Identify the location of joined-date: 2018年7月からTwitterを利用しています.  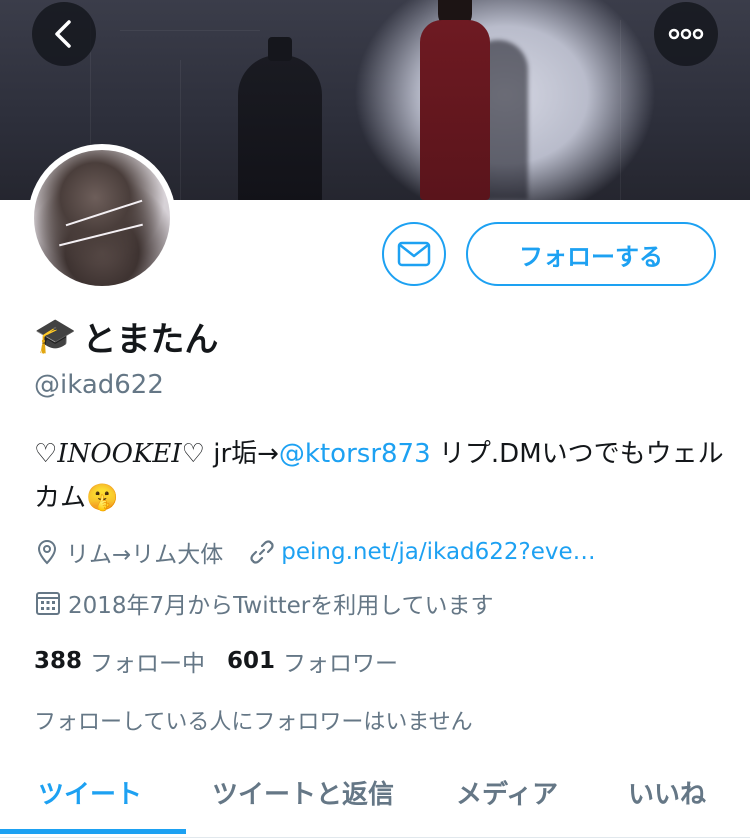
(264, 603).